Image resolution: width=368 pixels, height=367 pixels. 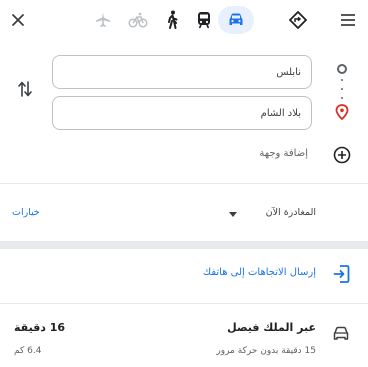 I want to click on section-divider, so click(x=184, y=245).